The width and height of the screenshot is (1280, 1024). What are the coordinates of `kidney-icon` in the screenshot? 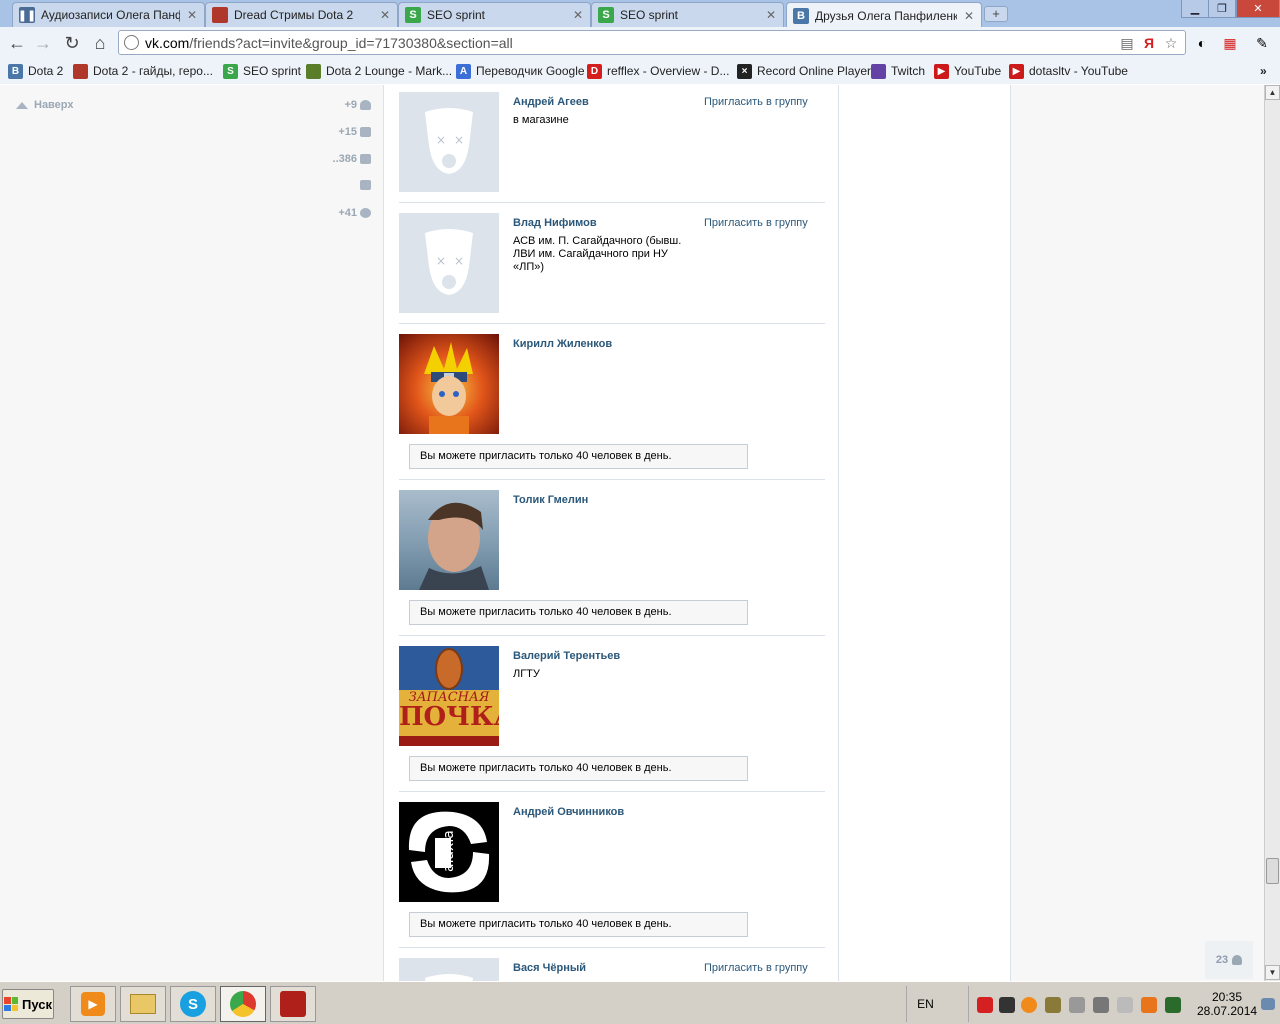 It's located at (449, 669).